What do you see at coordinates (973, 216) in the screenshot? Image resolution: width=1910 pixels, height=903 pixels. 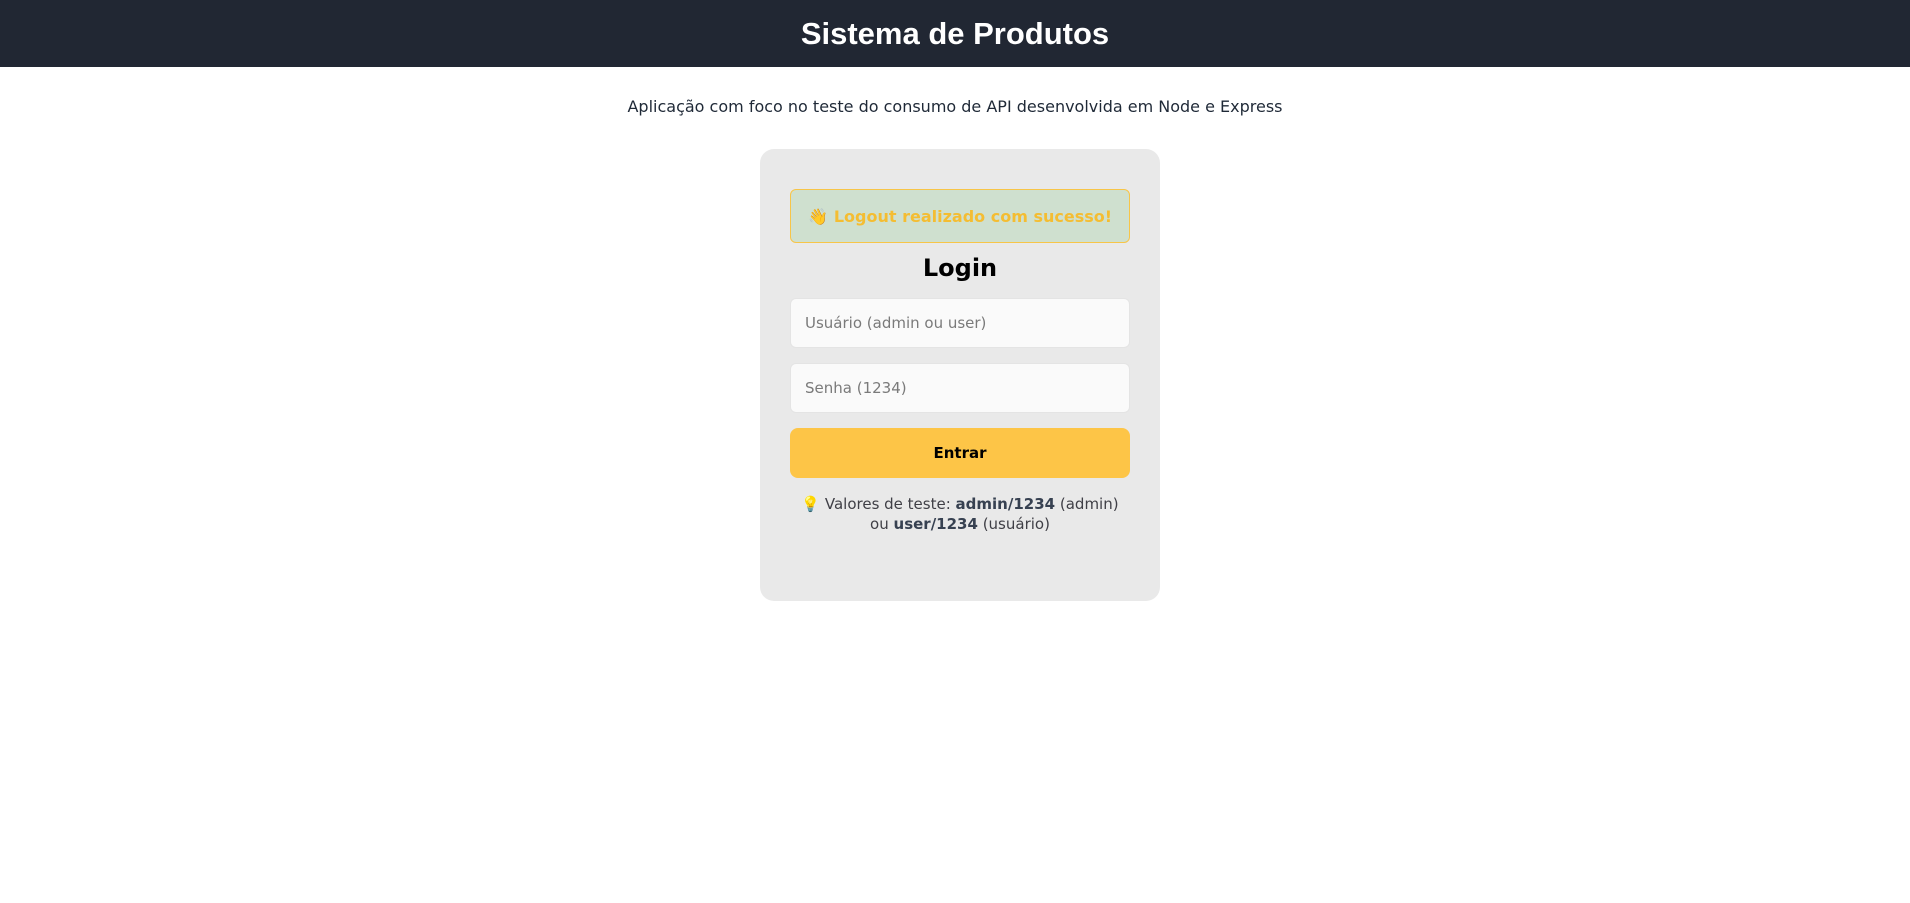 I see `alert-message: Logout realizado com sucesso!` at bounding box center [973, 216].